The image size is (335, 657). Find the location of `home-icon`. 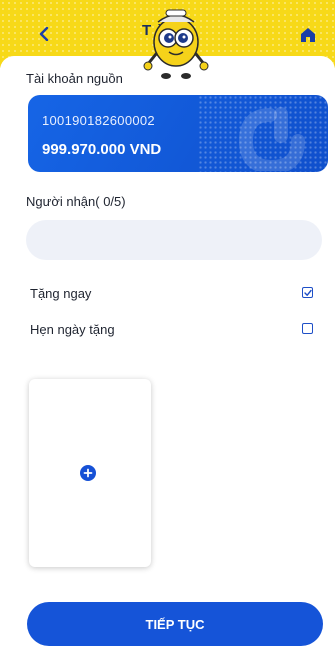

home-icon is located at coordinates (308, 35).